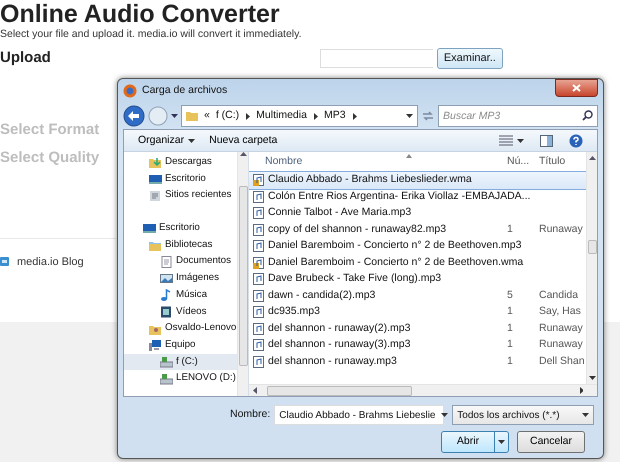 Image resolution: width=620 pixels, height=462 pixels. I want to click on file-name: dc935.mp3, so click(294, 312).